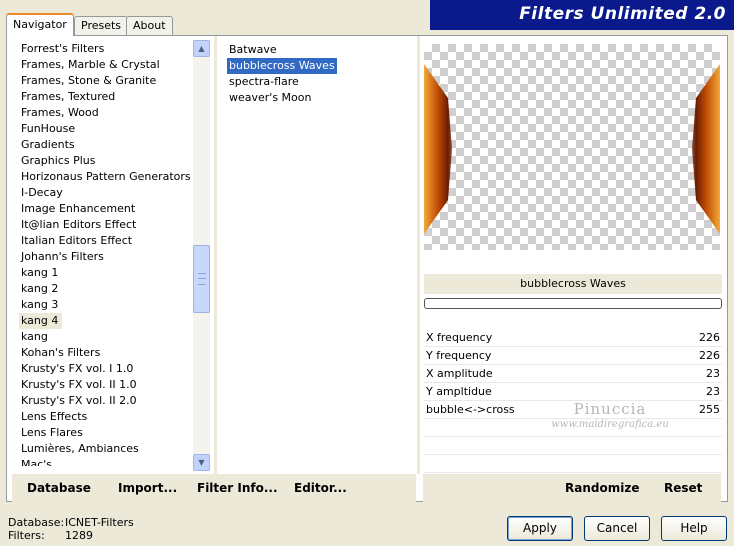 The image size is (734, 546). What do you see at coordinates (108, 401) in the screenshot?
I see `list-item: Krusty's FX vol. II 2.0` at bounding box center [108, 401].